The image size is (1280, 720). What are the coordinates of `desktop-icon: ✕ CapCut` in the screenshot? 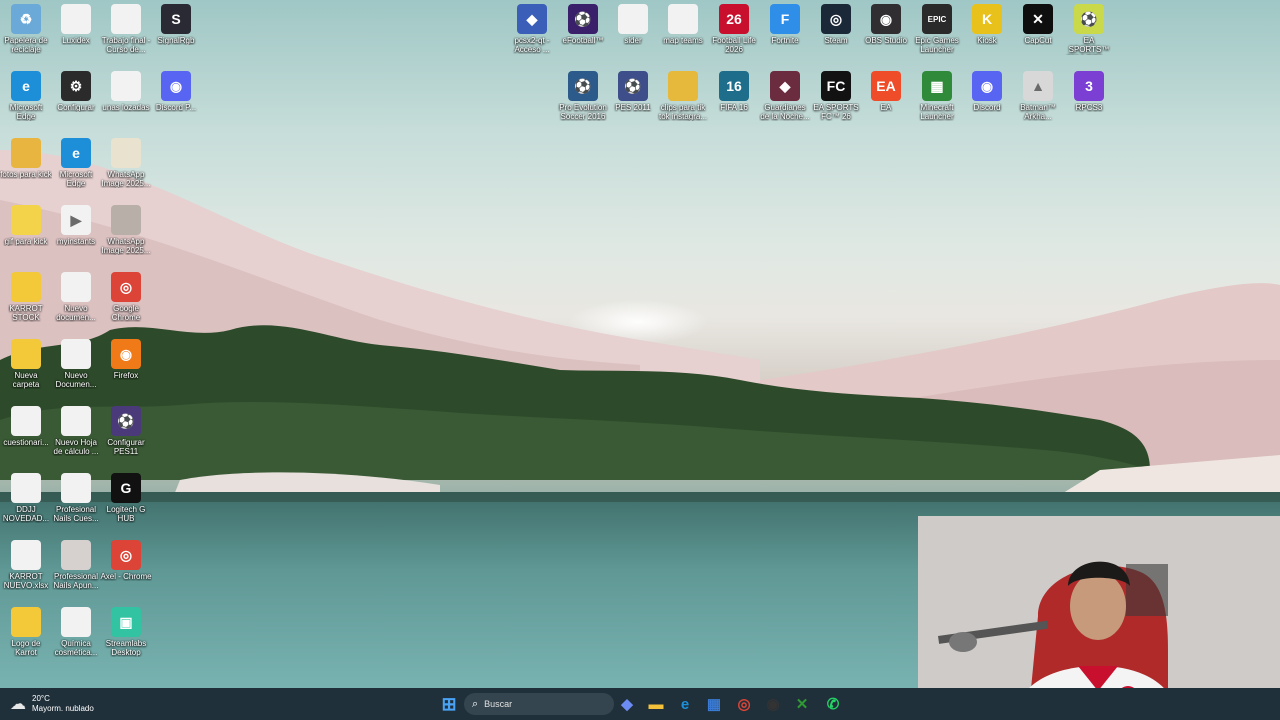 It's located at (1038, 37).